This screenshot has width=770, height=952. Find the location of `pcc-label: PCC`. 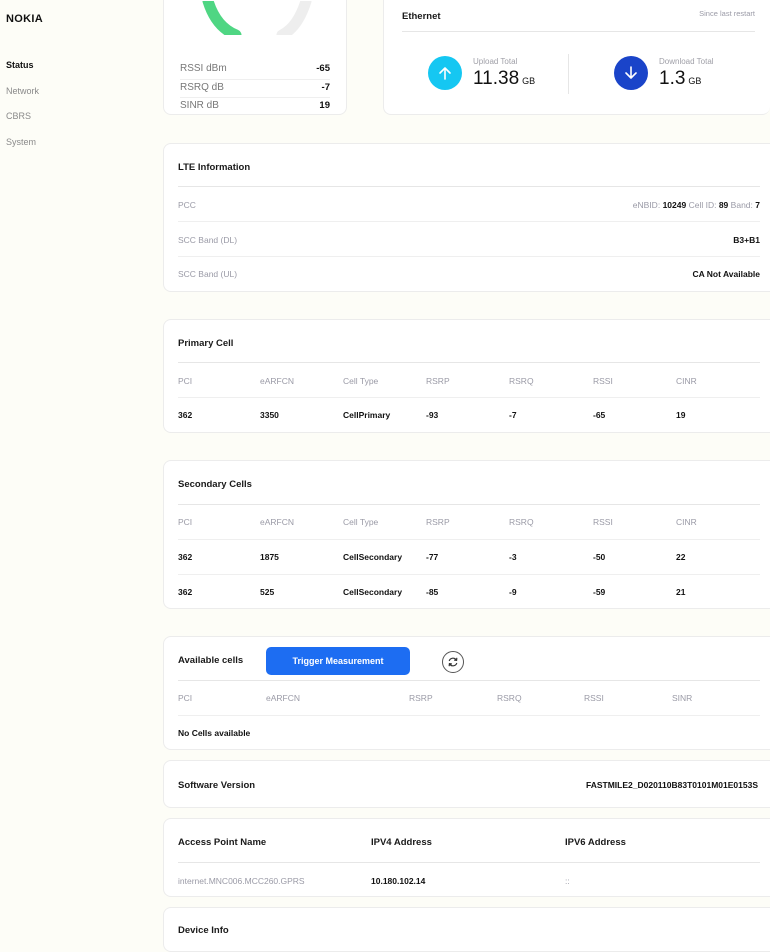

pcc-label: PCC is located at coordinates (187, 205).